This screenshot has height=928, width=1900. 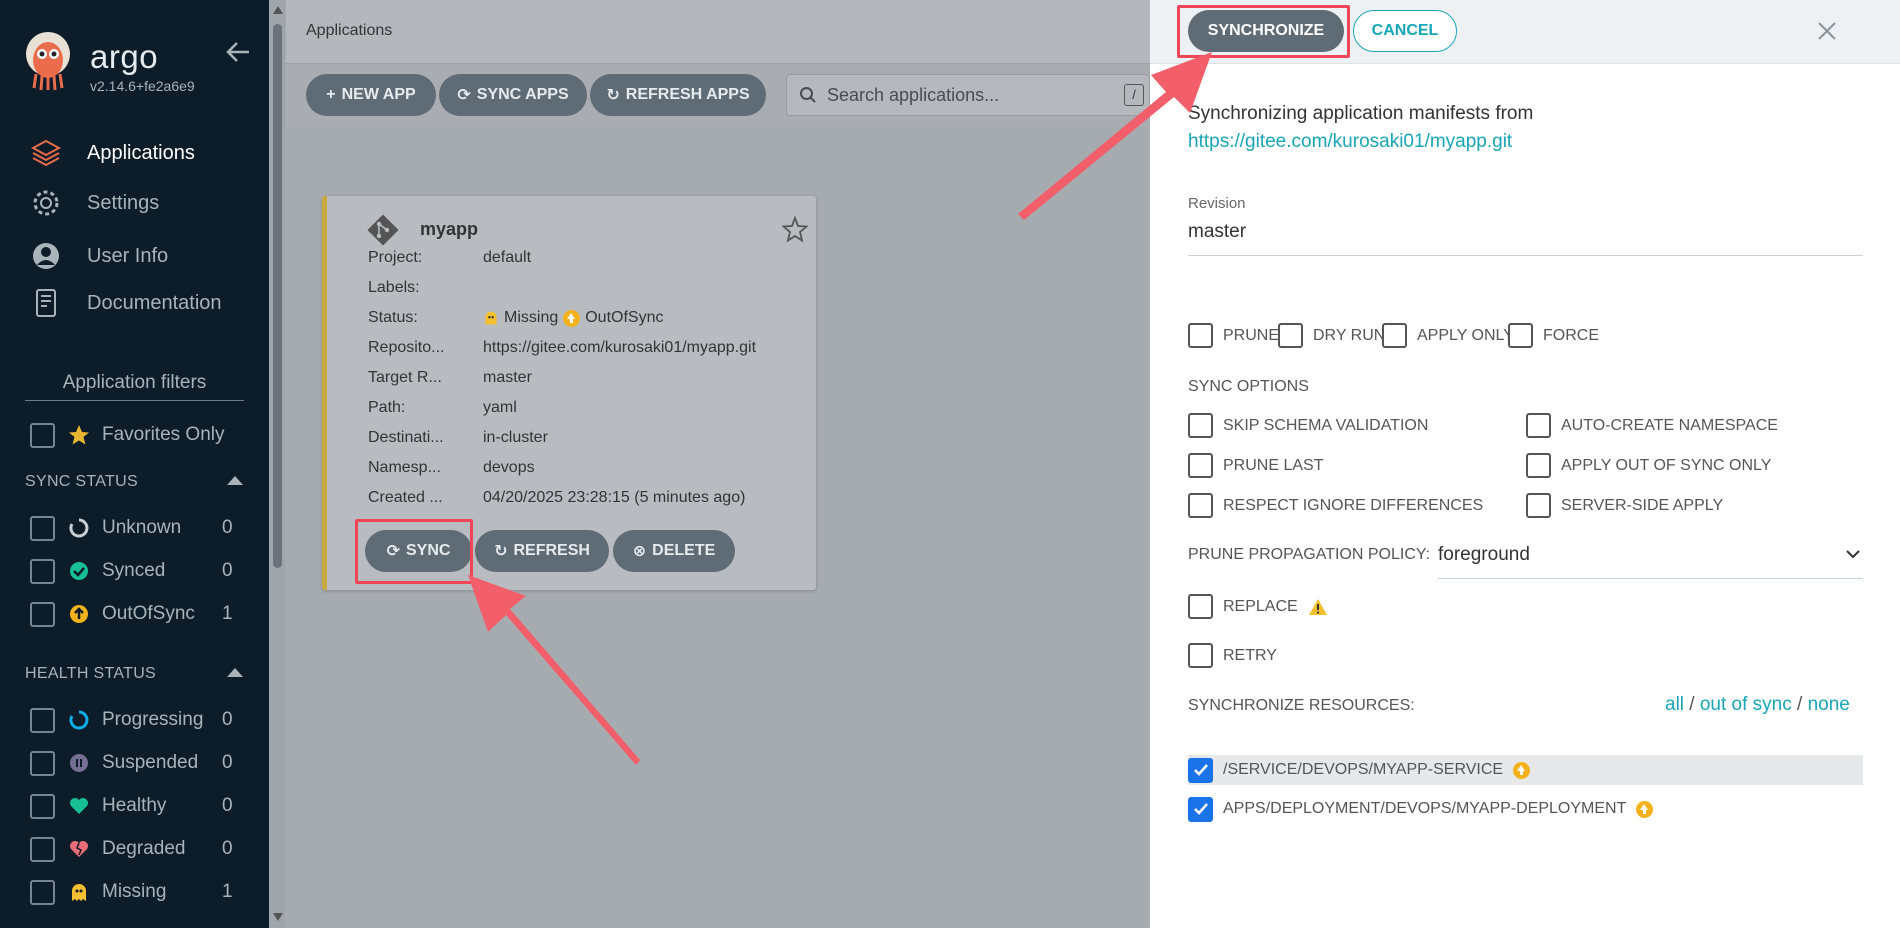 What do you see at coordinates (1525, 809) in the screenshot?
I see `resource-row: APPS/DEPLOYMENT/DEVOPS/MYAPP-DEPLOYMENT` at bounding box center [1525, 809].